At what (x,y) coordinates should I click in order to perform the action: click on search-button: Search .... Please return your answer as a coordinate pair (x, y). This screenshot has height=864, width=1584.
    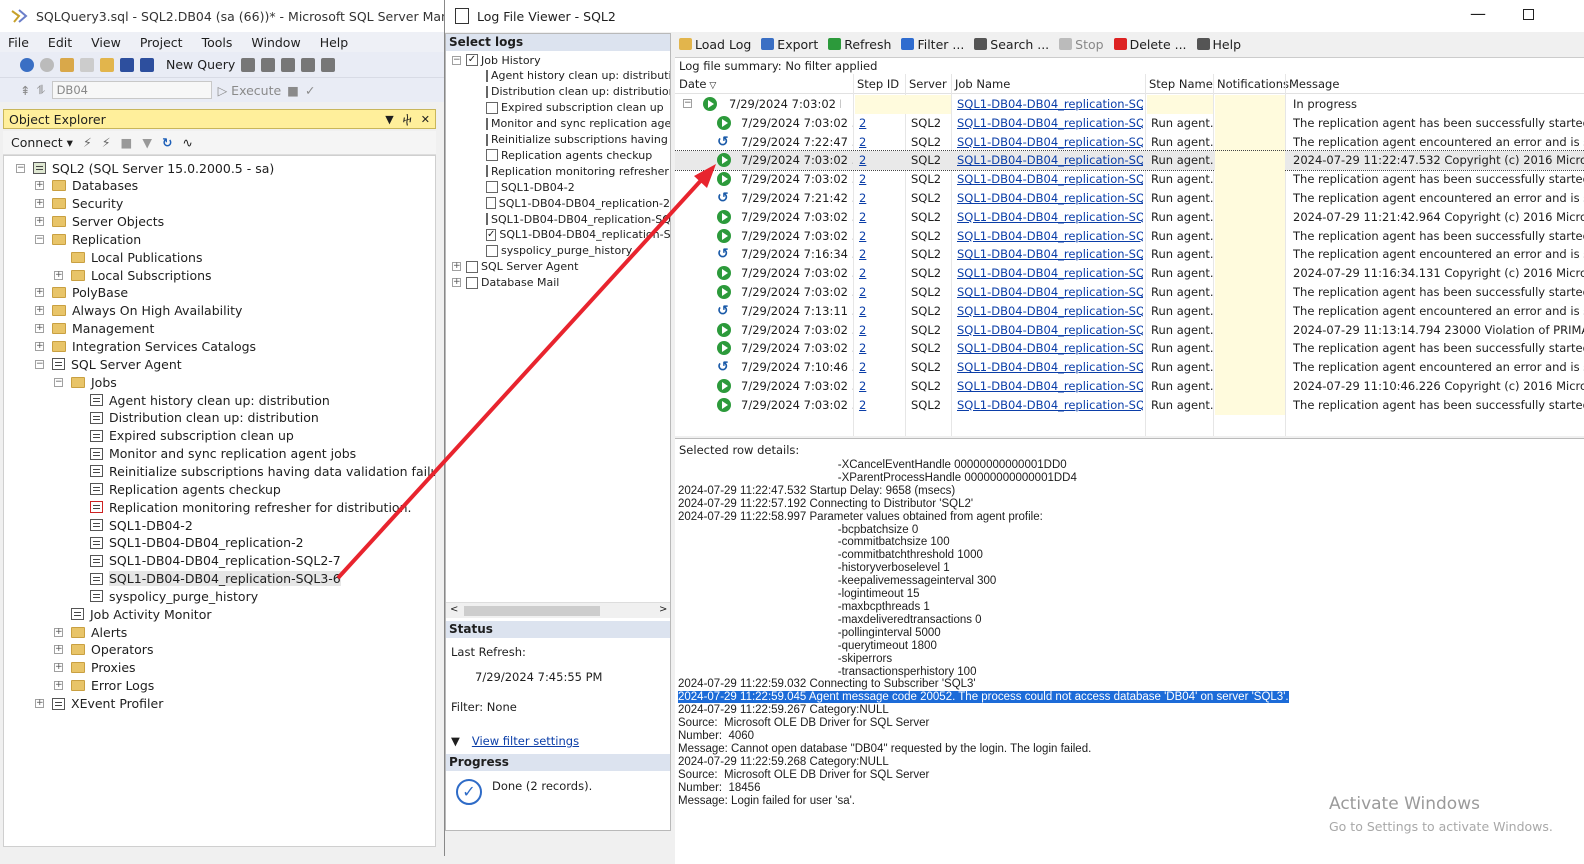
    Looking at the image, I should click on (1011, 44).